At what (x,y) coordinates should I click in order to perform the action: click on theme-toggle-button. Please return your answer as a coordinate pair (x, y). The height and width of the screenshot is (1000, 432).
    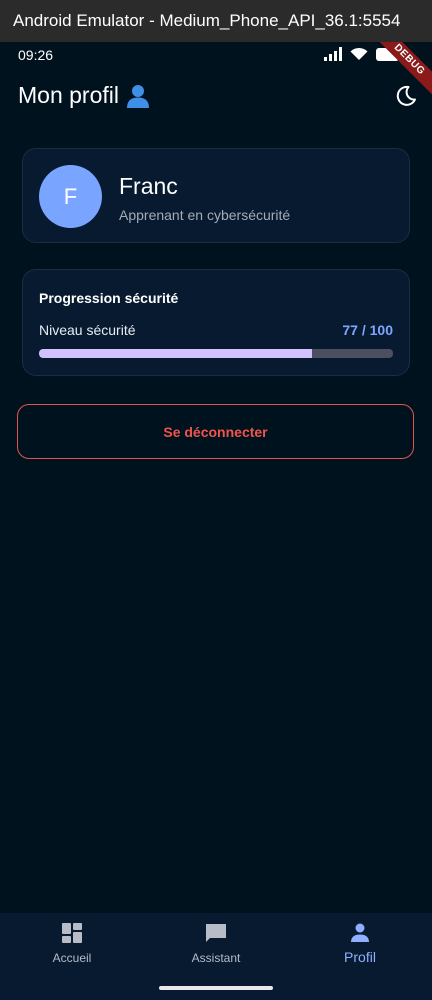
    Looking at the image, I should click on (406, 96).